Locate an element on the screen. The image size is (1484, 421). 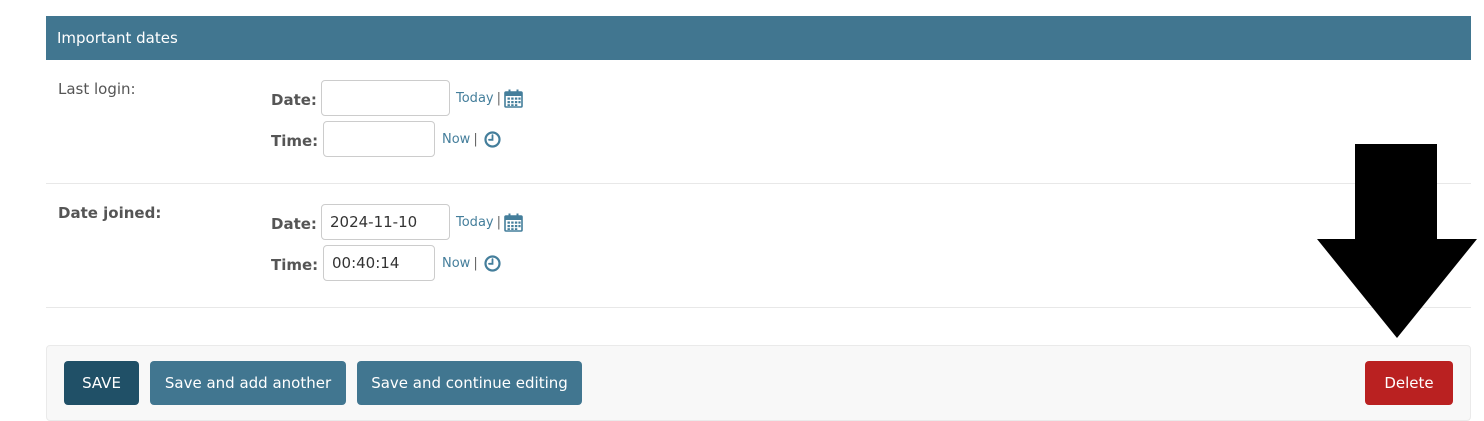
last-login-date-shortcuts: Today | is located at coordinates (489, 98).